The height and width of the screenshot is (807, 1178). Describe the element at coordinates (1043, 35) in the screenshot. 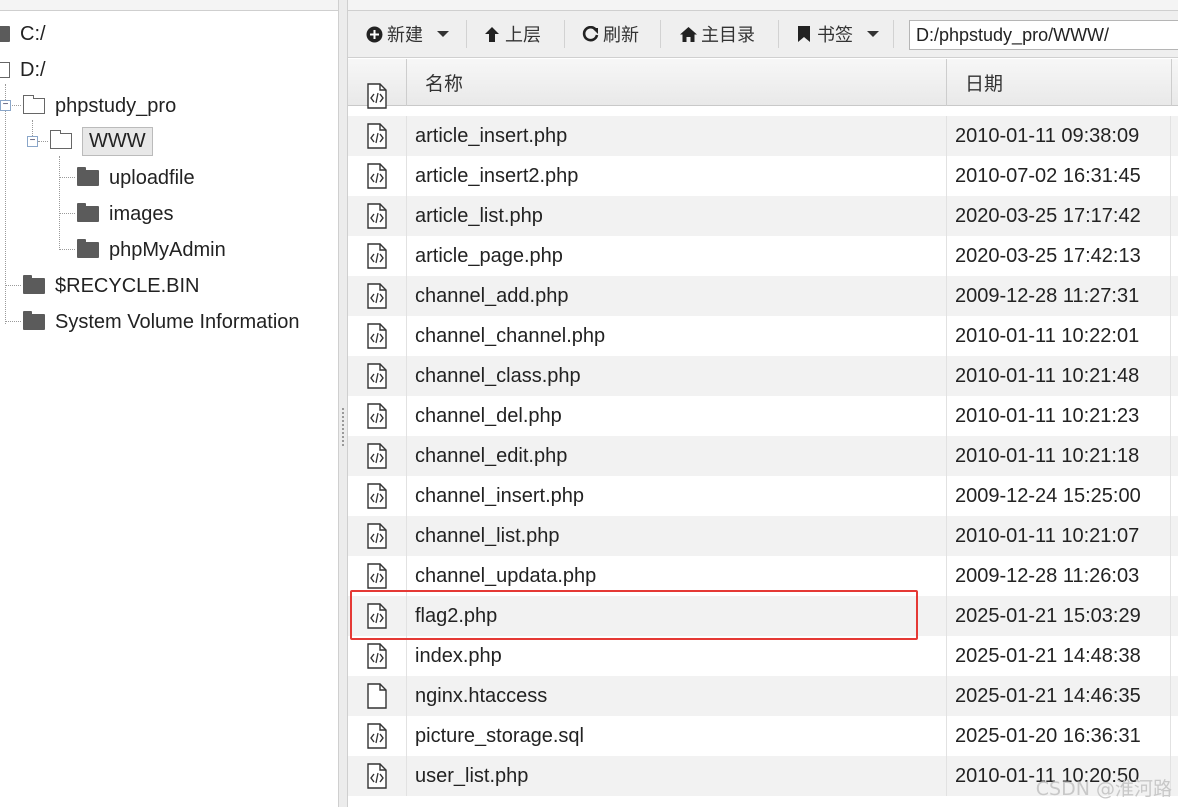

I see `path-input` at that location.